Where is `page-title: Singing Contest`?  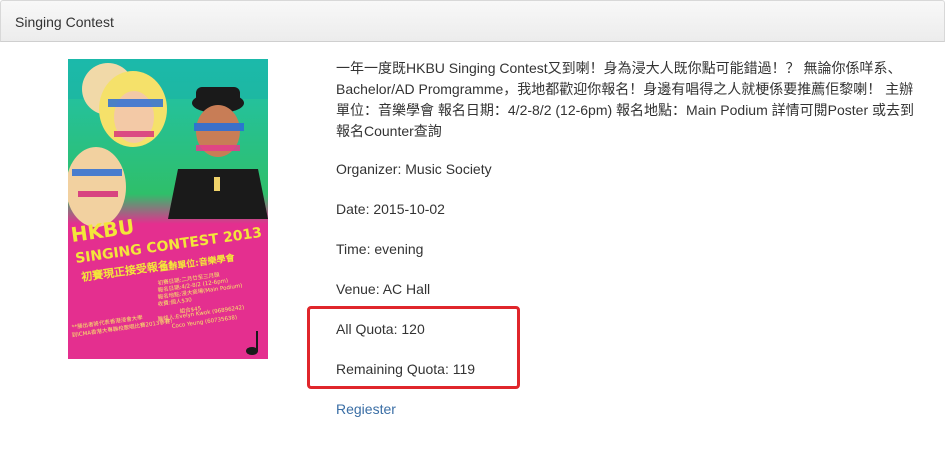
page-title: Singing Contest is located at coordinates (64, 22).